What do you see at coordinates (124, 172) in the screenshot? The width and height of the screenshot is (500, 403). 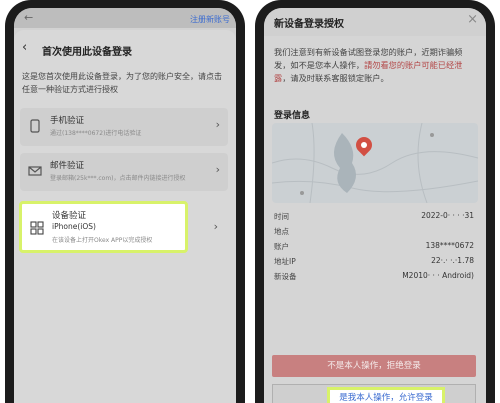 I see `email-verification-option: 邮件验证 登录邮箱(25k***.com)，点击邮件内链接进行授权 ›` at bounding box center [124, 172].